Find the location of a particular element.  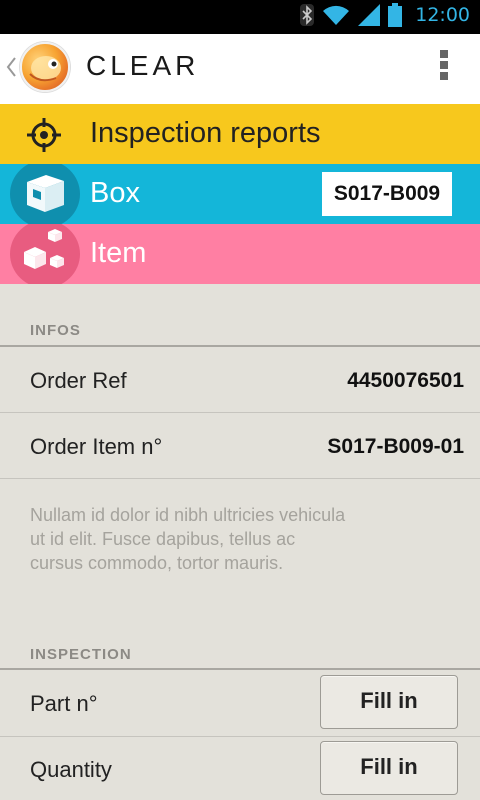

breadcrumb-inspection-reports: Inspection reports is located at coordinates (240, 134).